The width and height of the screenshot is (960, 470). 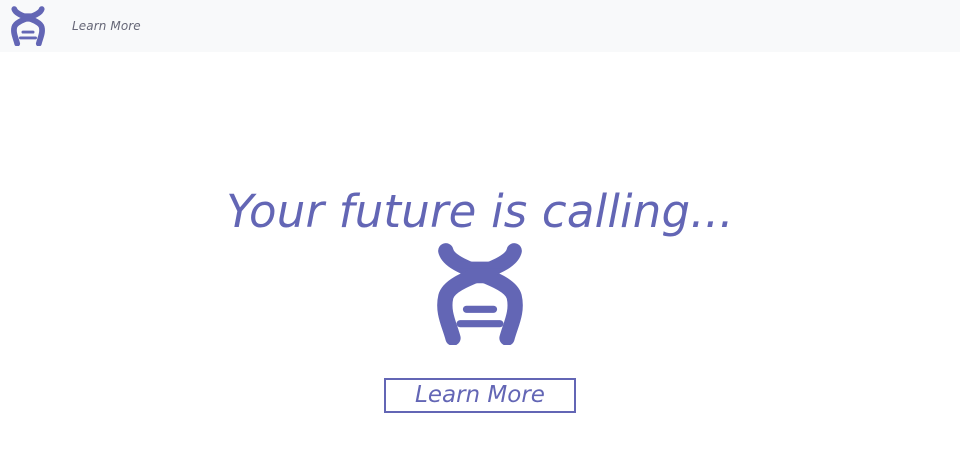 What do you see at coordinates (106, 26) in the screenshot?
I see `nav-learn-more-link: Learn More` at bounding box center [106, 26].